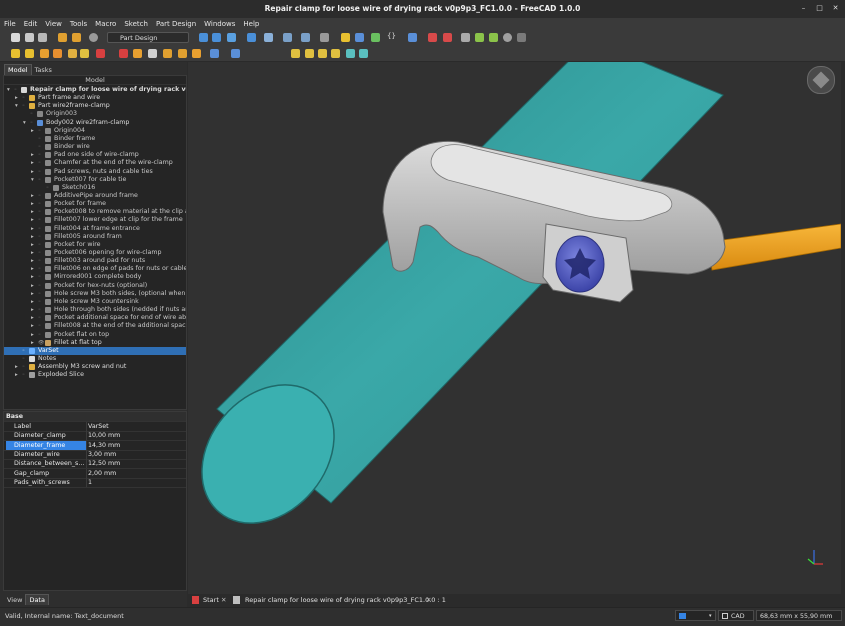  I want to click on menu-edit: Edit, so click(31, 24).